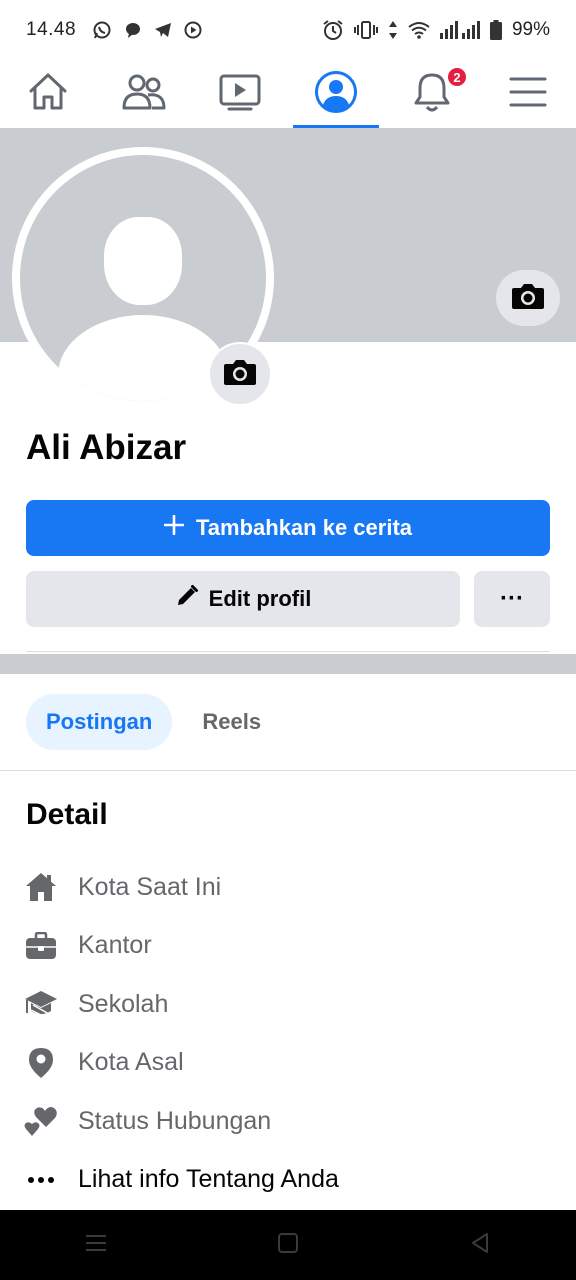 This screenshot has width=576, height=1280. I want to click on more-options-button: ···, so click(512, 599).